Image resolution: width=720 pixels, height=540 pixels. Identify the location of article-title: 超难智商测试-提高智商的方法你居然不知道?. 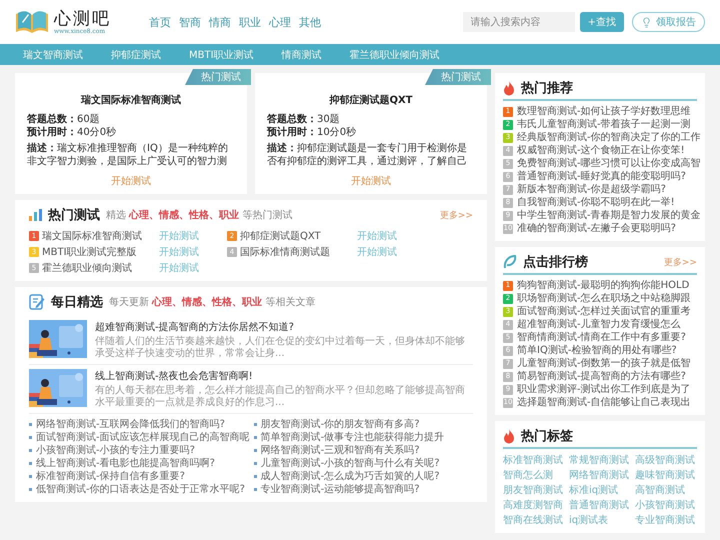
(284, 327).